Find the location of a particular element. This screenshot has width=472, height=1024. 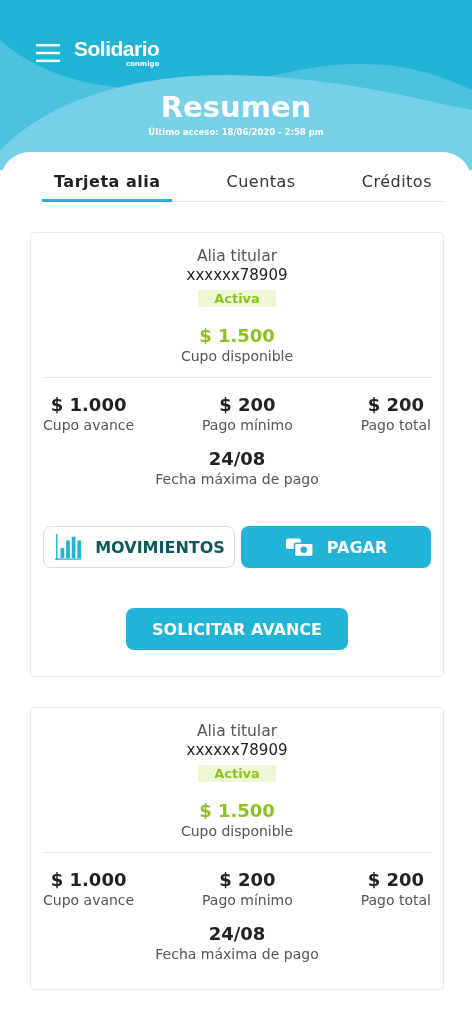

page-title: Resumen is located at coordinates (236, 107).